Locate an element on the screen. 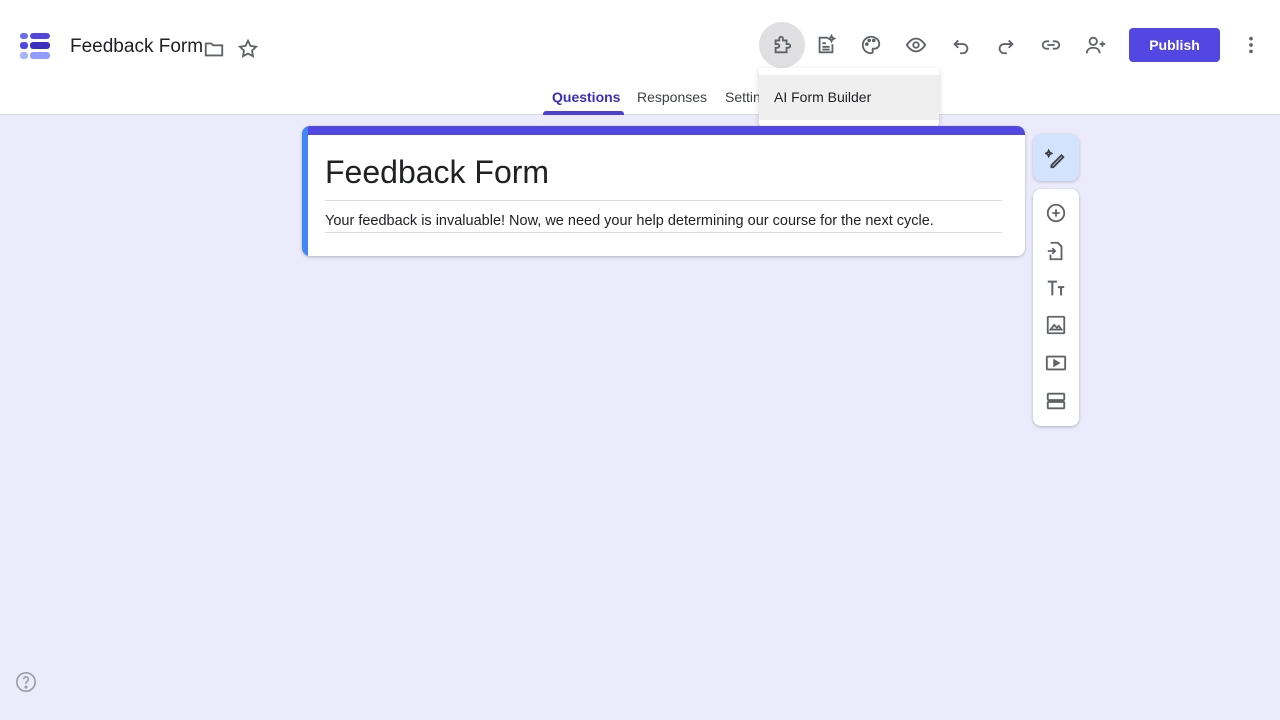  add-image-button is located at coordinates (1056, 325).